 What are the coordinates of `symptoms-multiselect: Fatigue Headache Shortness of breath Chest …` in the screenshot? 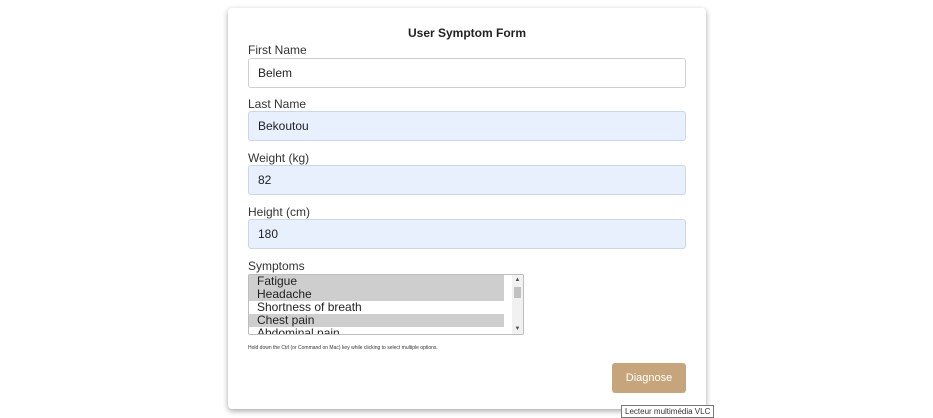 It's located at (386, 304).